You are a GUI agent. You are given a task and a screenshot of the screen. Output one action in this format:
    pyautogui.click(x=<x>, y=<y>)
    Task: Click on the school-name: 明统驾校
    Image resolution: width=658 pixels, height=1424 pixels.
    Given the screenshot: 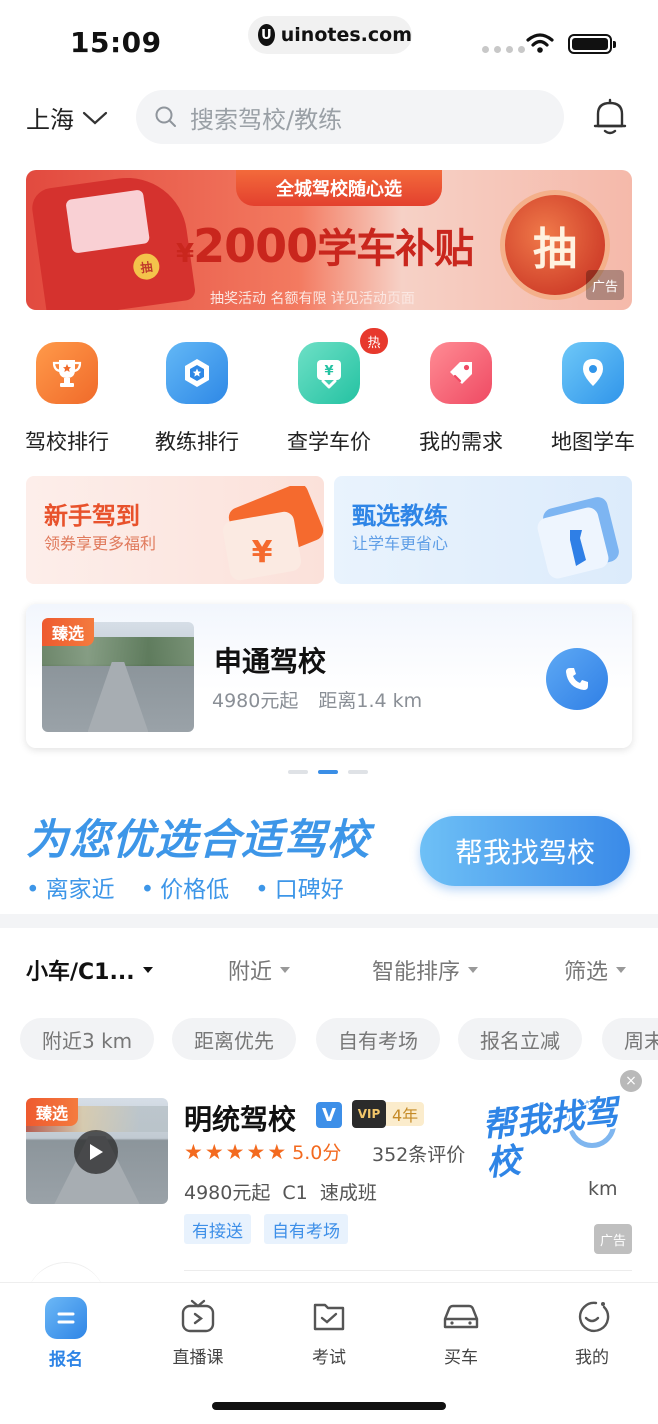 What is the action you would take?
    pyautogui.click(x=240, y=1119)
    